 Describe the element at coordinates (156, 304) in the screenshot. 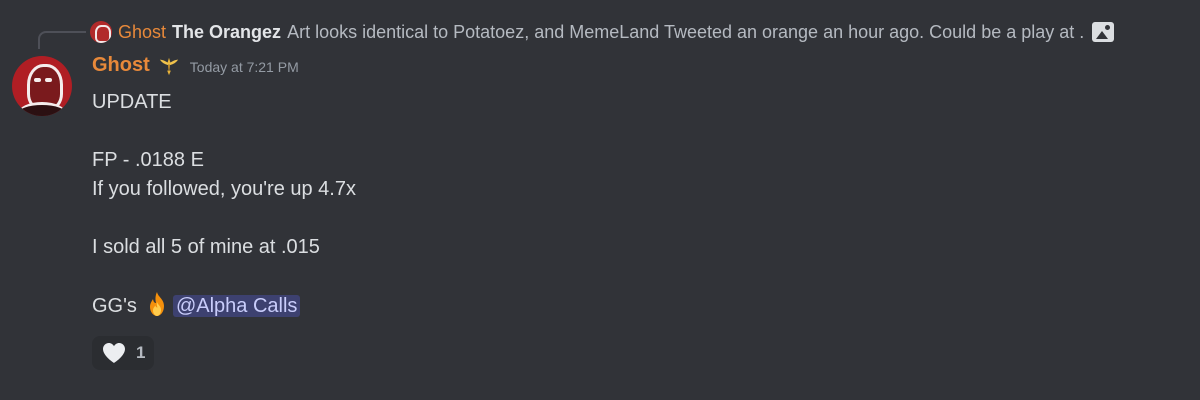

I see `fire-emoji-icon` at that location.